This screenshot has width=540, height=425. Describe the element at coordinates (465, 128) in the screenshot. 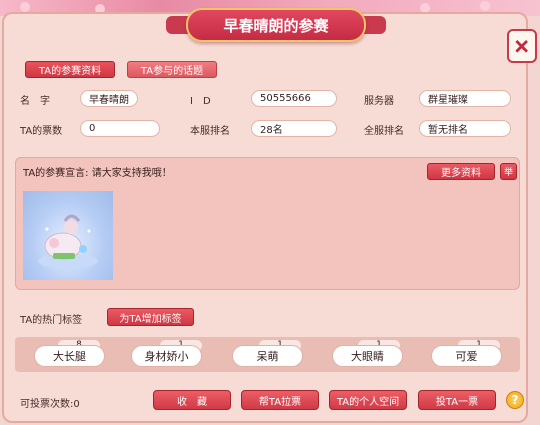

I see `all-rank-field: 暂无排名` at that location.